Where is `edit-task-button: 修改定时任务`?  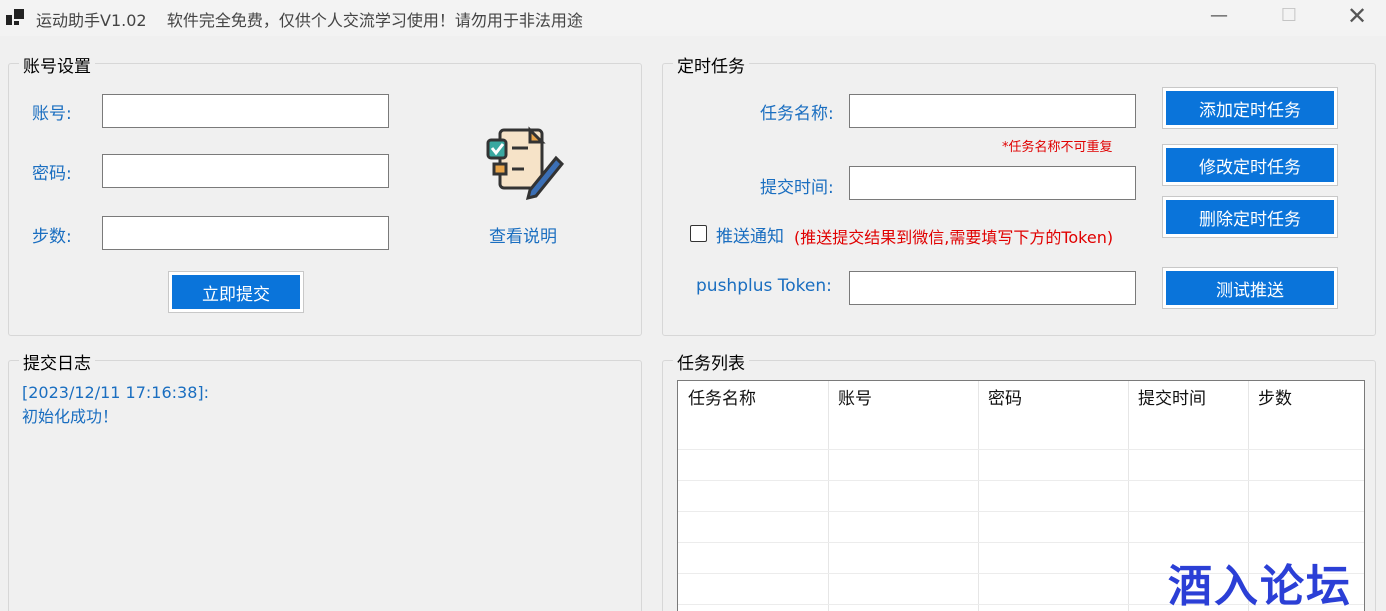 edit-task-button: 修改定时任务 is located at coordinates (1250, 165).